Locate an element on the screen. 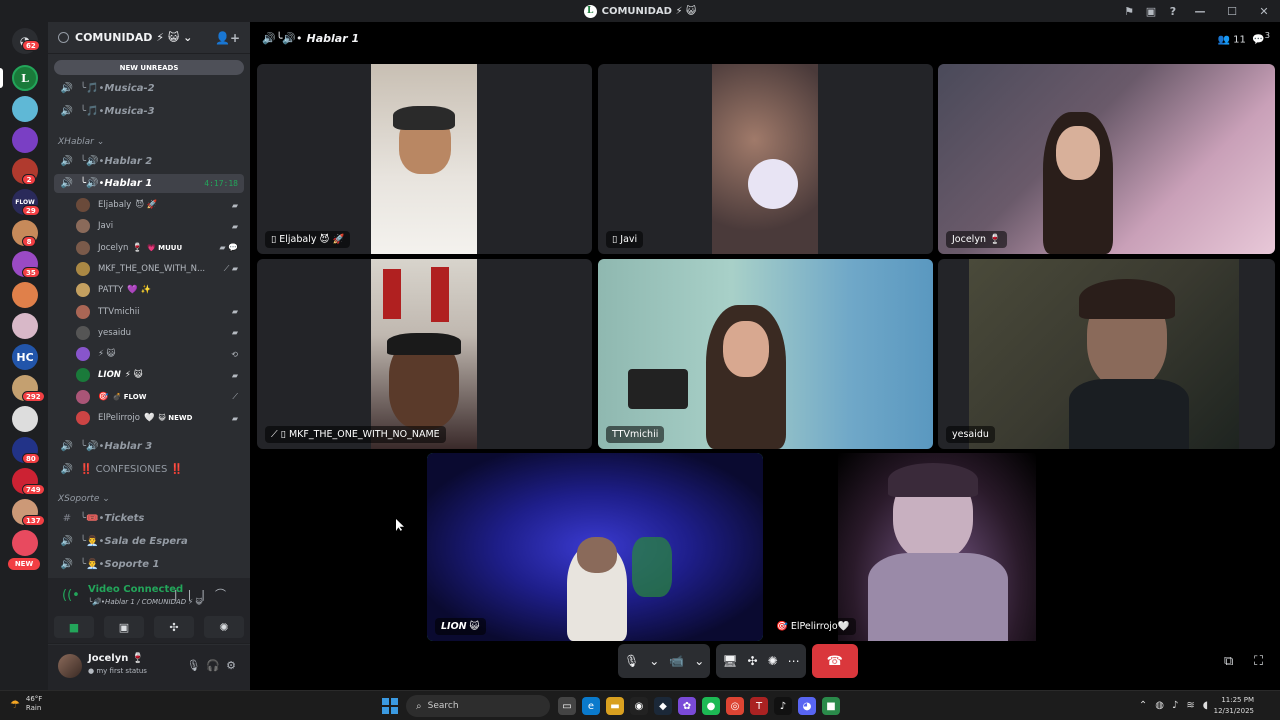  channel-sala-de-espera: 🔊 ╰👨‍💼• Sala de Espera is located at coordinates (149, 541).